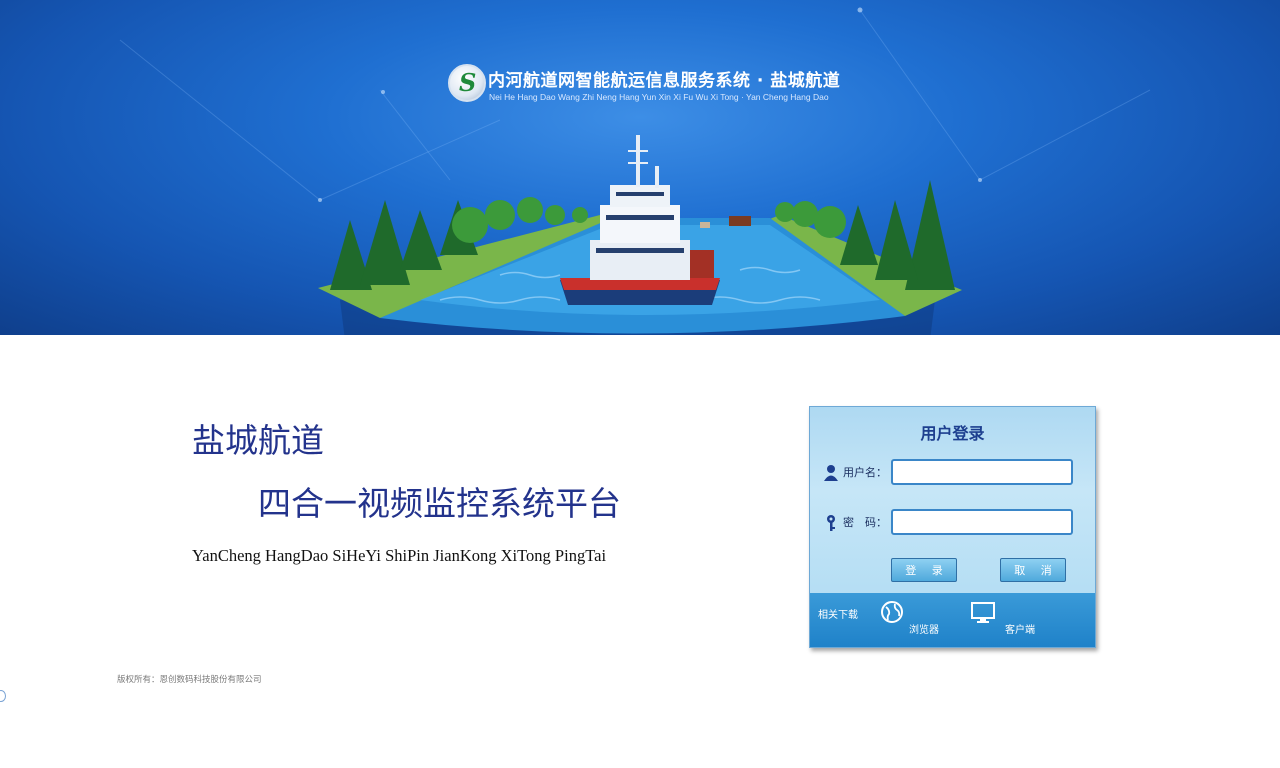  Describe the element at coordinates (892, 612) in the screenshot. I see `globe-icon` at that location.